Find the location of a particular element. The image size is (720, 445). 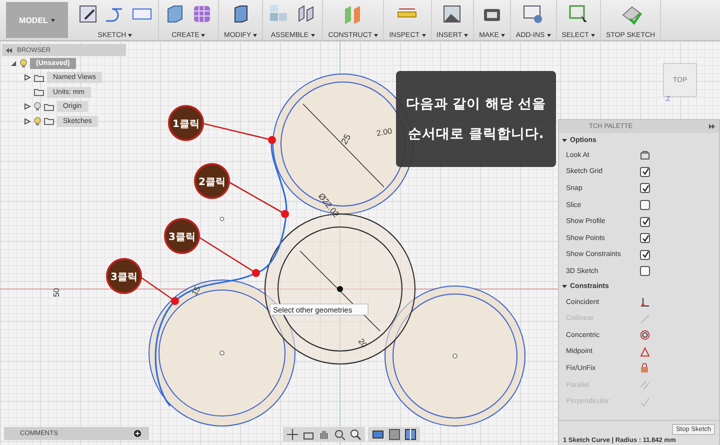

callout-text: 다음과 같이 해당 선을 is located at coordinates (476, 104).